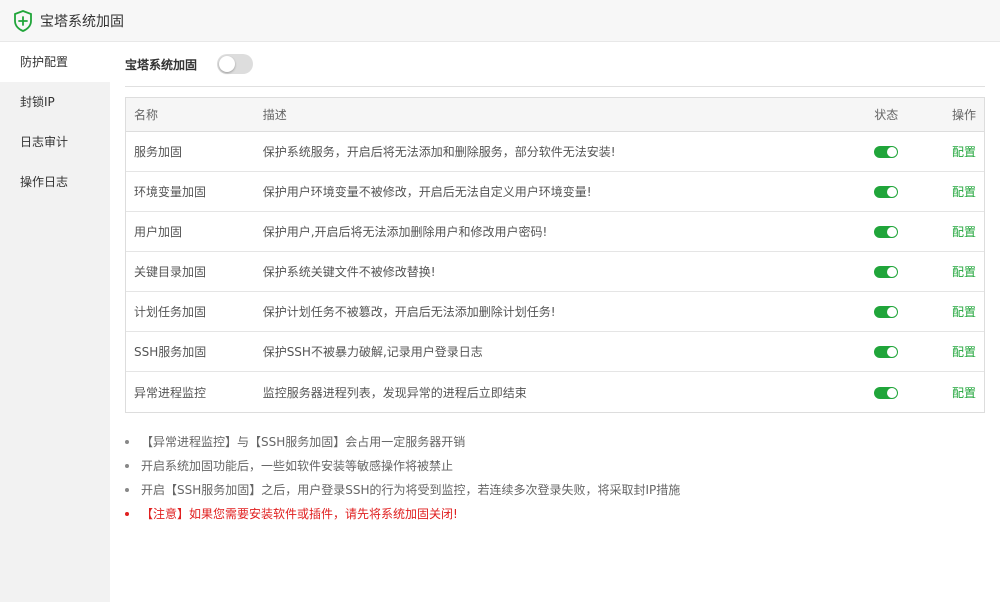 Image resolution: width=1000 pixels, height=602 pixels. Describe the element at coordinates (158, 152) in the screenshot. I see `row-name: 服务加固` at that location.